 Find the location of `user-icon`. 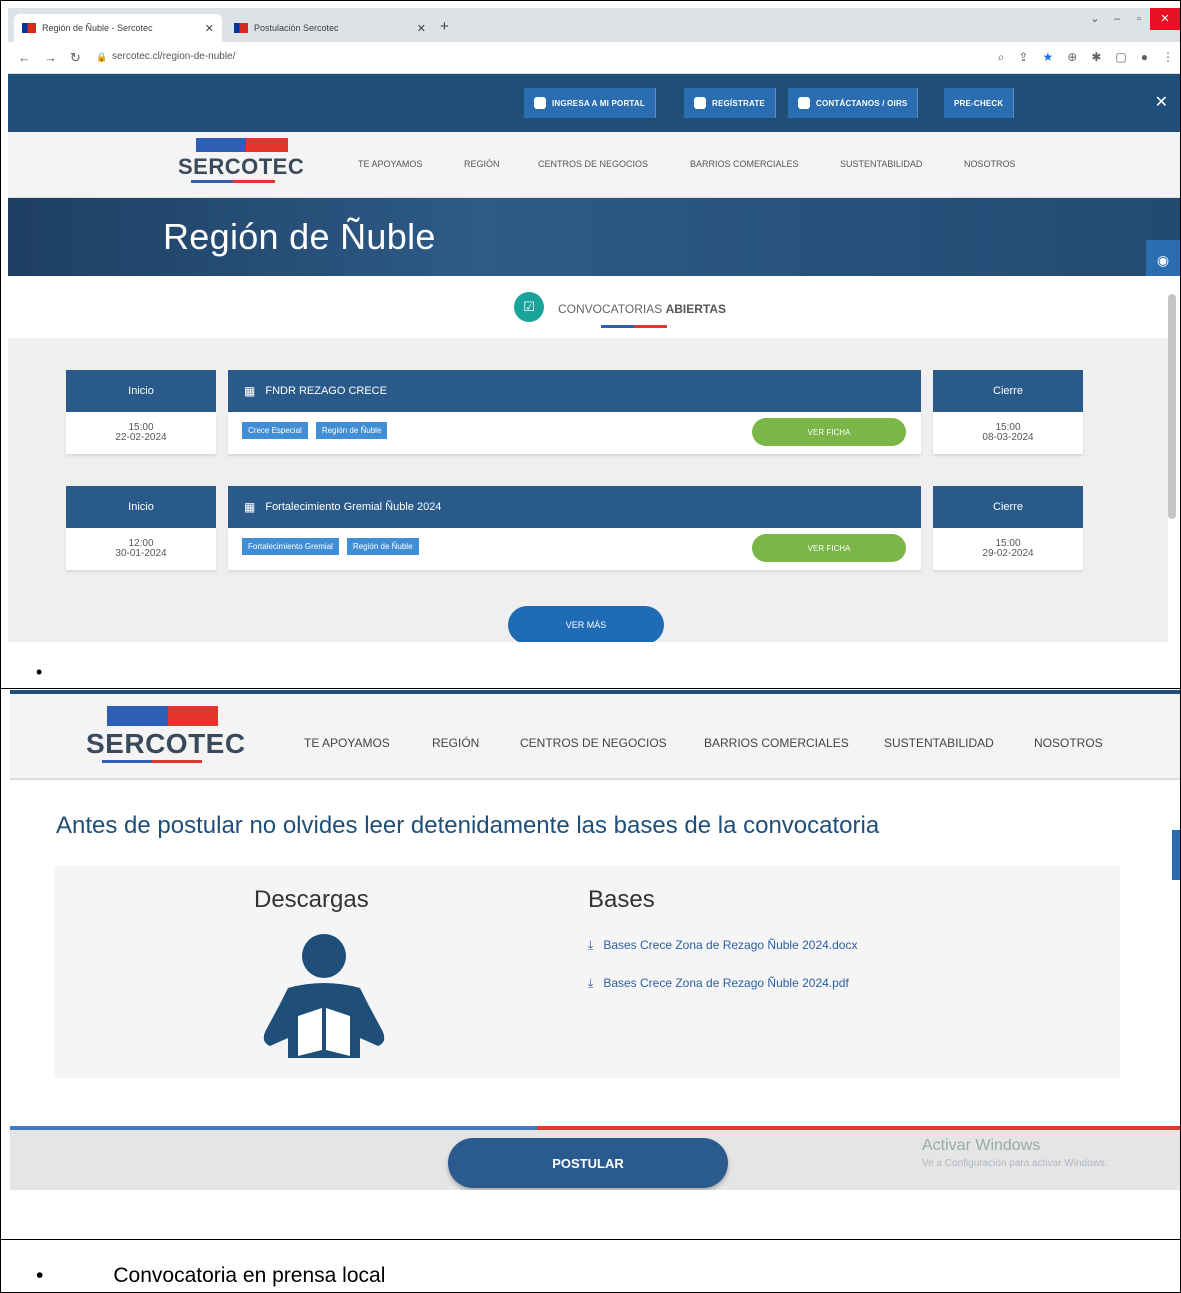

user-icon is located at coordinates (540, 103).